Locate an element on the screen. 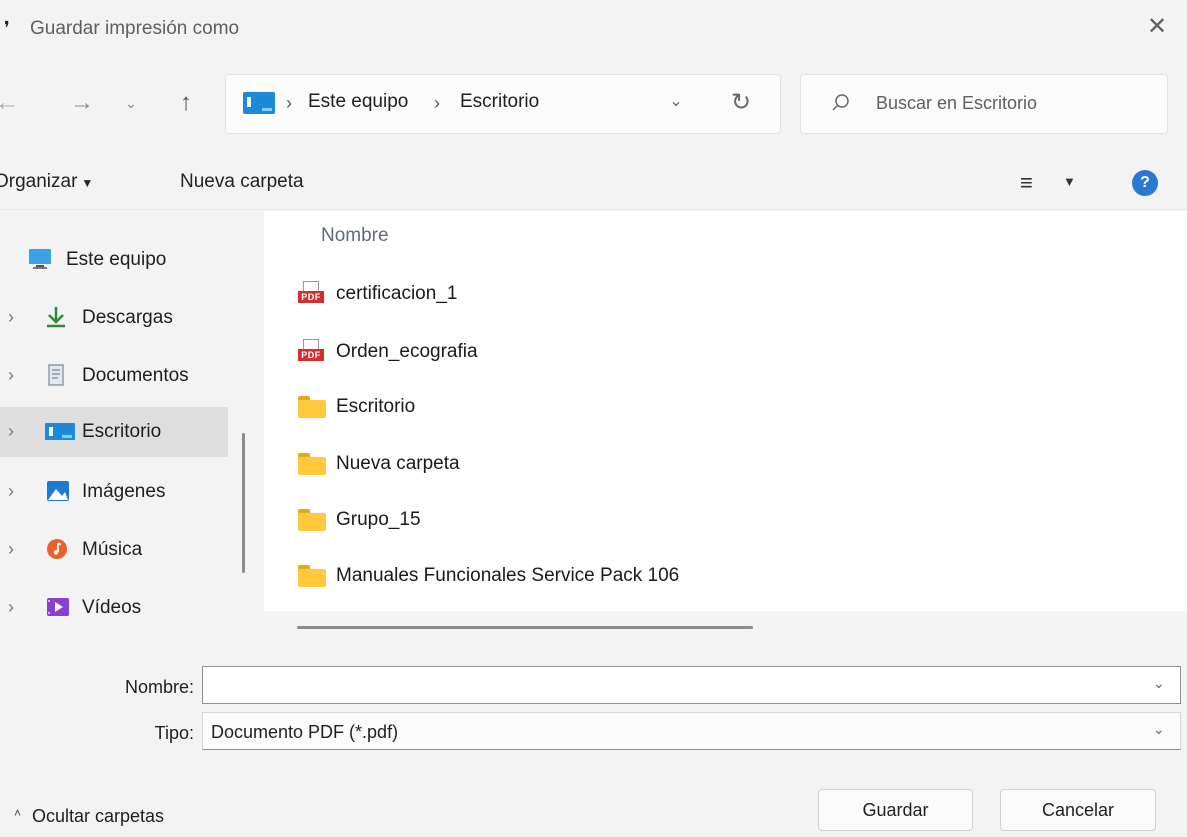 Image resolution: width=1187 pixels, height=837 pixels. pictures-icon is located at coordinates (58, 491).